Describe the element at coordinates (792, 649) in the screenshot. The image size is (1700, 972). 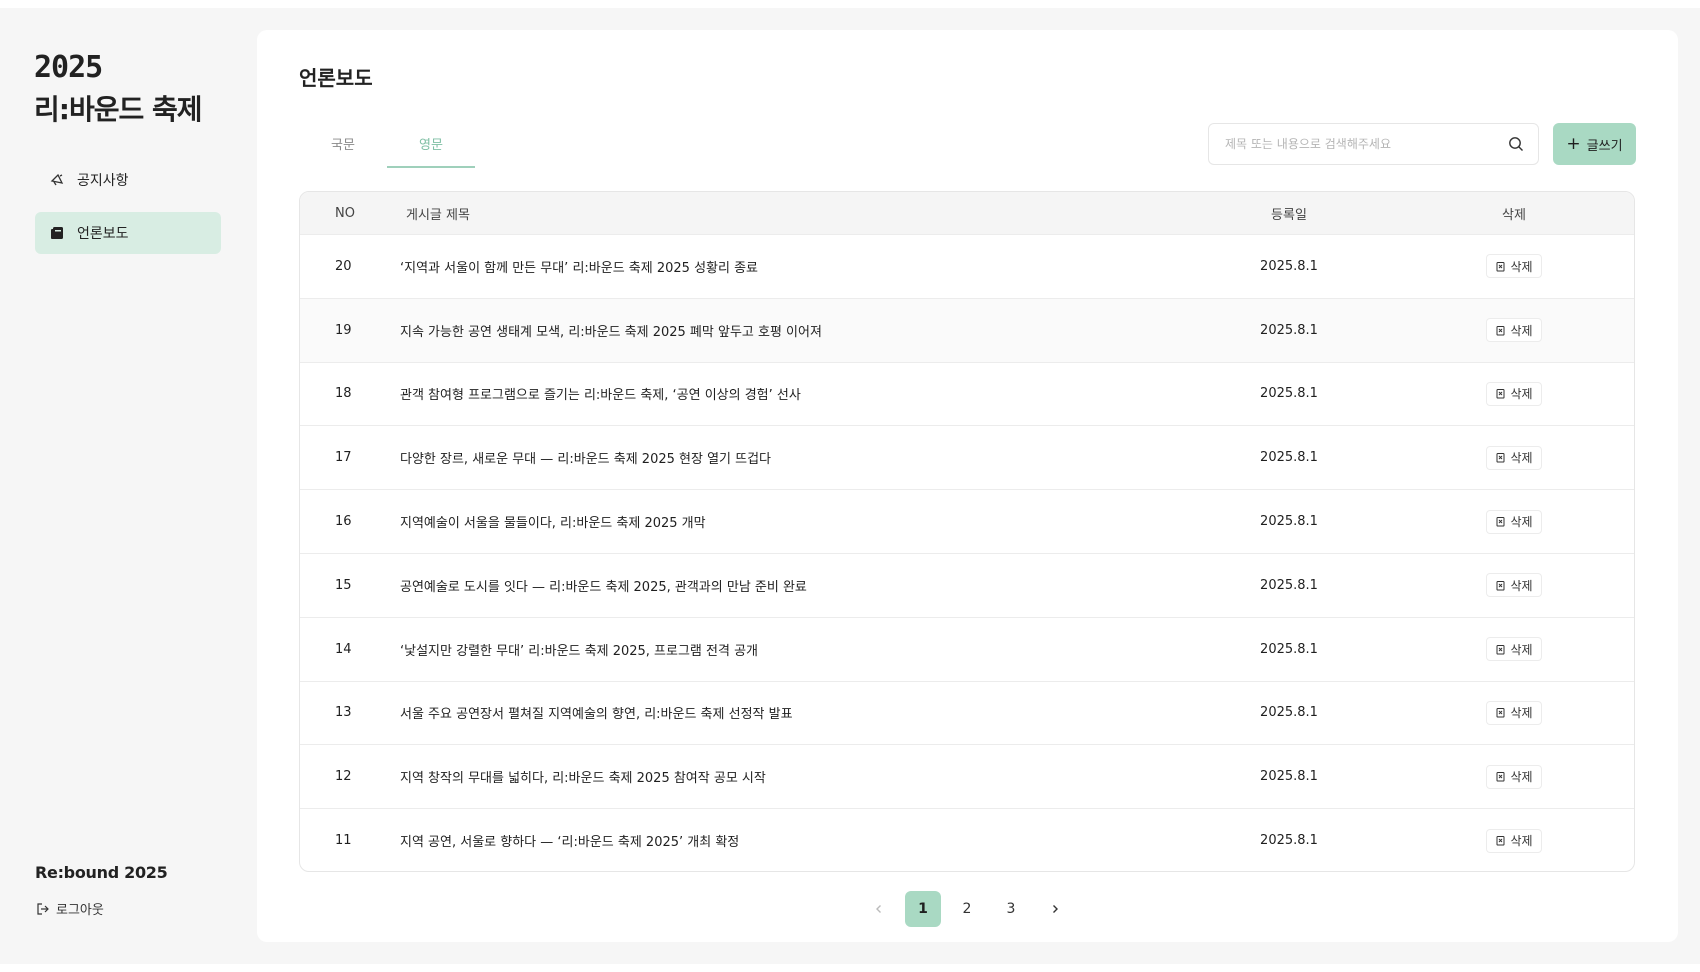
I see `row-title: ‘낯설지만 강렬한 무대’ 리:바운드 축제 2025, 프로그램 전격 공개` at that location.